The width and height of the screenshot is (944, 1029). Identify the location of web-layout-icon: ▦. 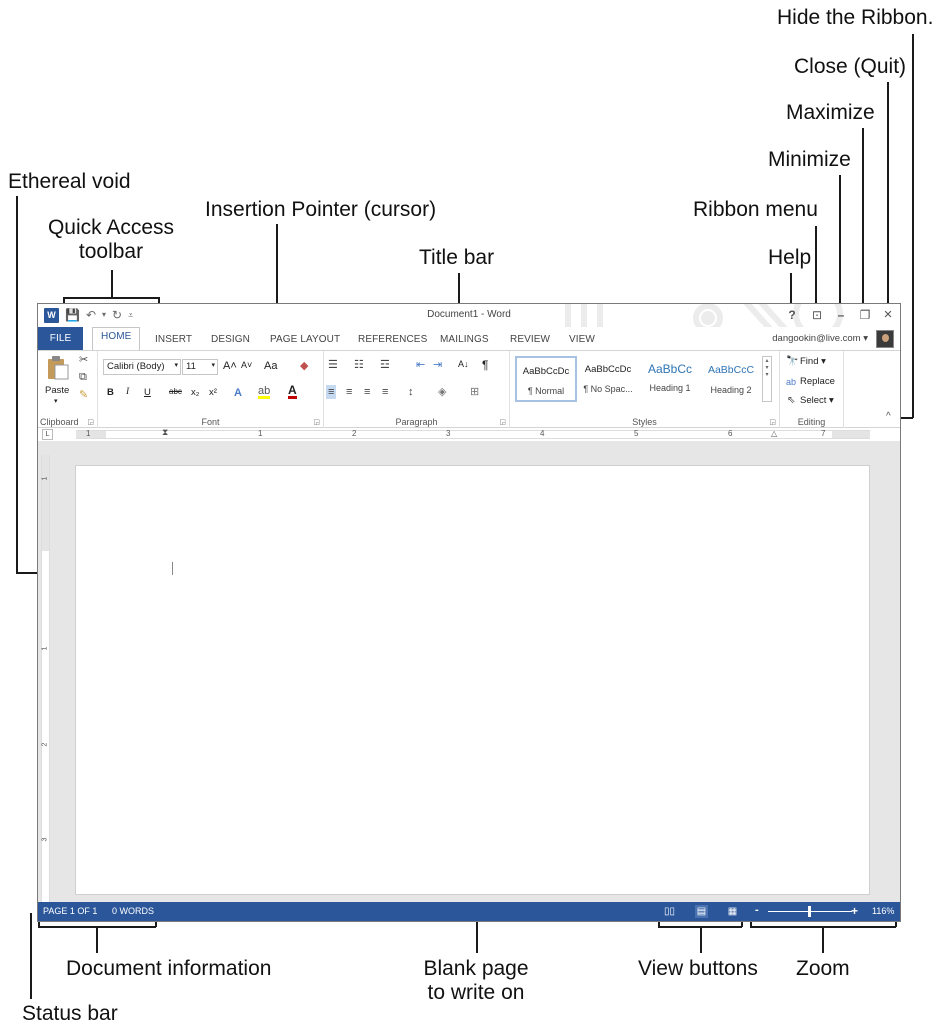
(732, 911).